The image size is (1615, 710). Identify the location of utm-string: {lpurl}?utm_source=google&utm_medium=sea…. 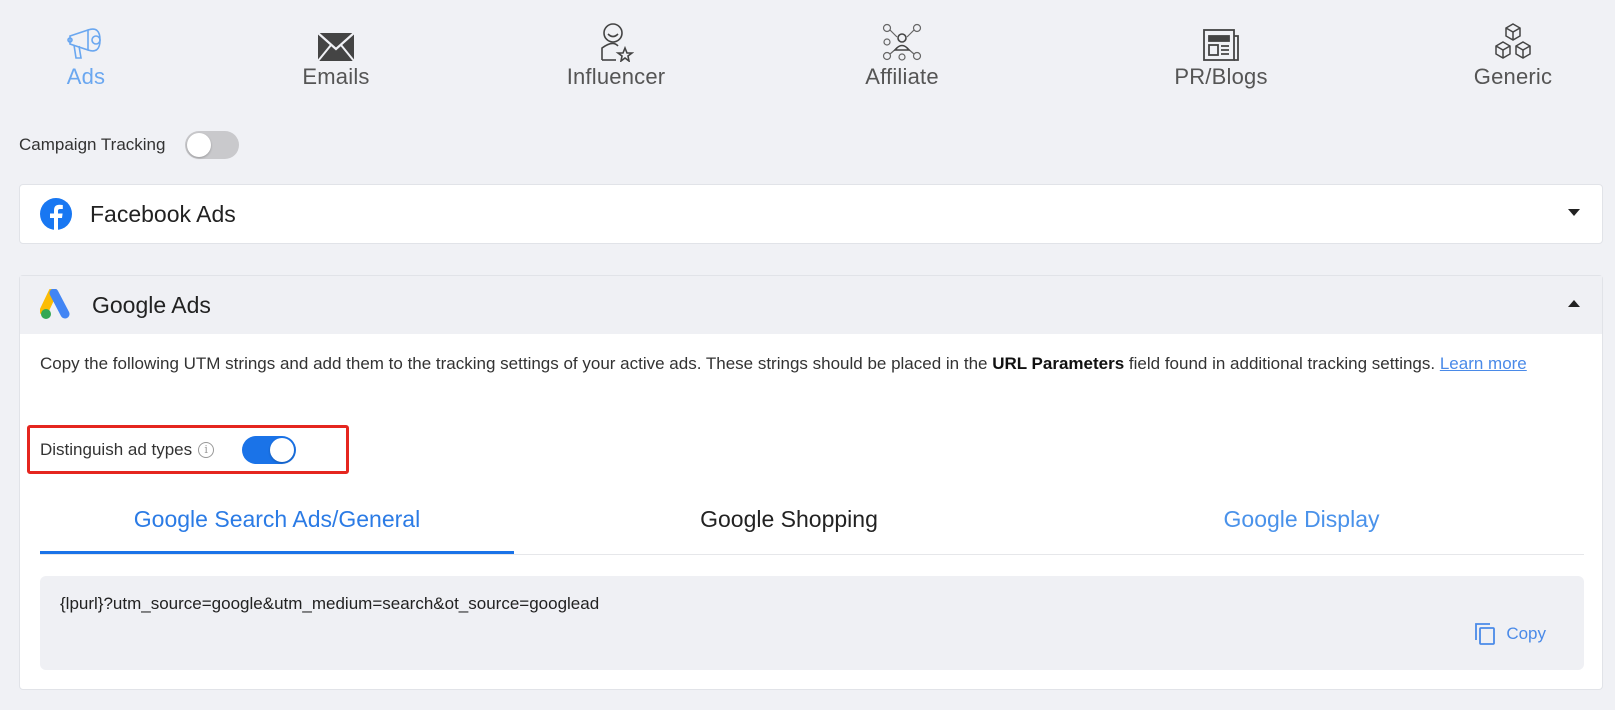
(330, 603).